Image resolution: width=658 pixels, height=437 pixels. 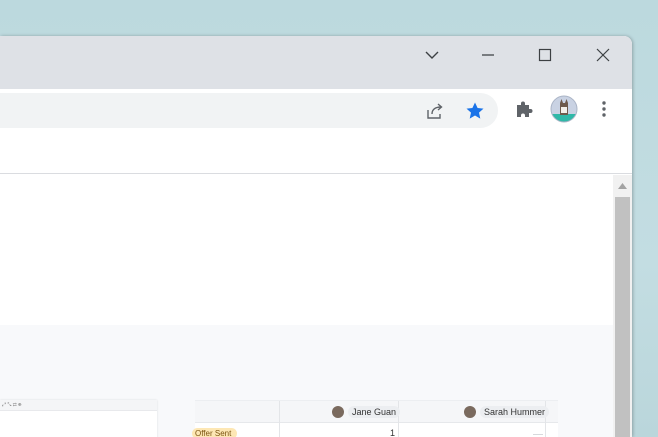 I want to click on maximize-icon, so click(x=545, y=55).